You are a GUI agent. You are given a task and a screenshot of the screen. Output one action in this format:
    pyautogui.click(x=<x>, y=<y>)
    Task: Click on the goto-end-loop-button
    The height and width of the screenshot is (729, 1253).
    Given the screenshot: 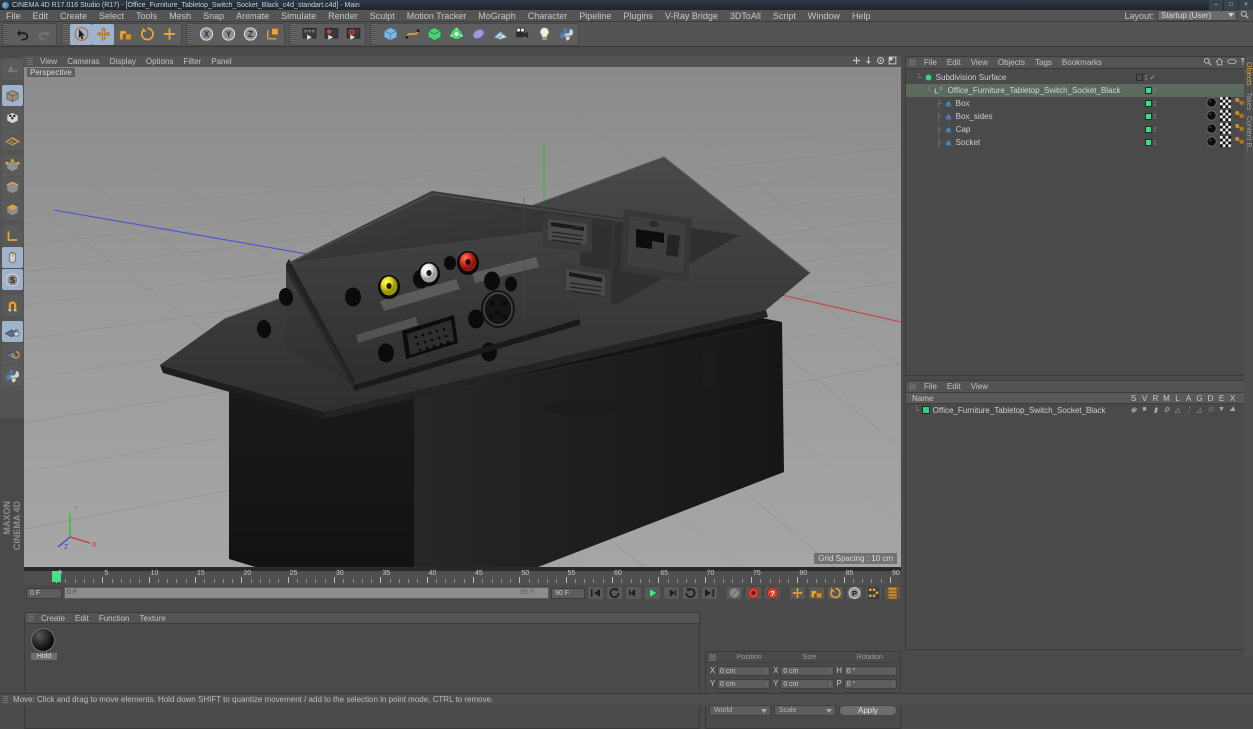 What is the action you would take?
    pyautogui.click(x=690, y=593)
    